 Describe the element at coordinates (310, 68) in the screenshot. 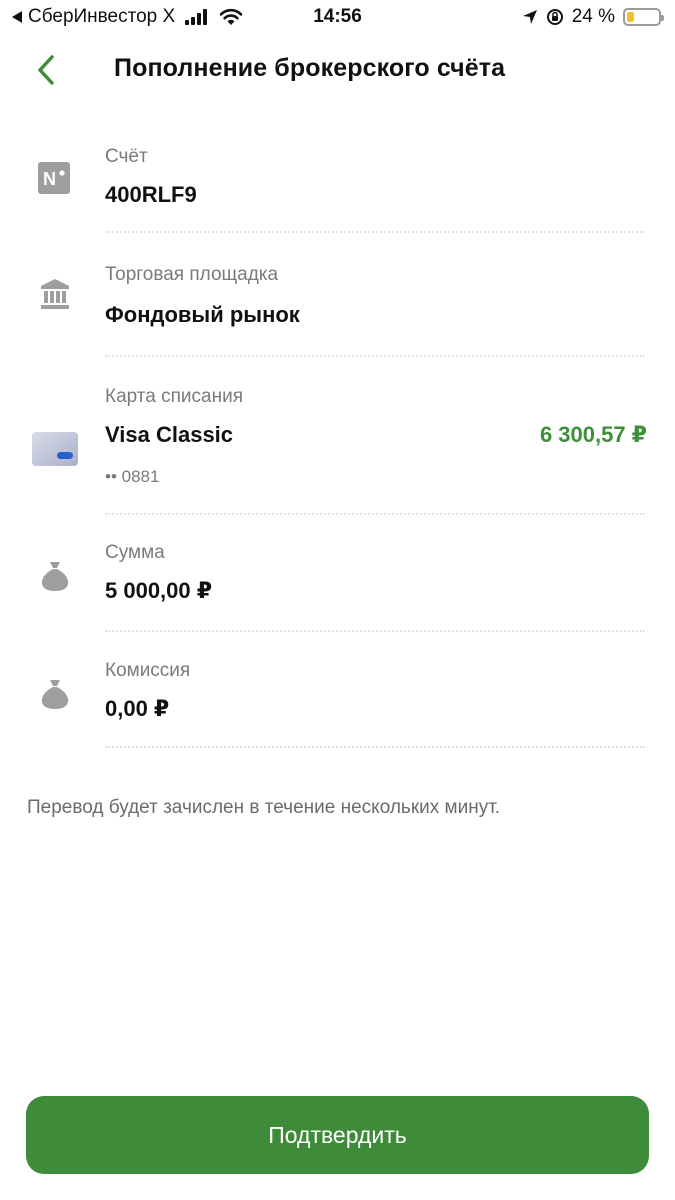

I see `page-title: Пополнение брокерского счёта` at that location.